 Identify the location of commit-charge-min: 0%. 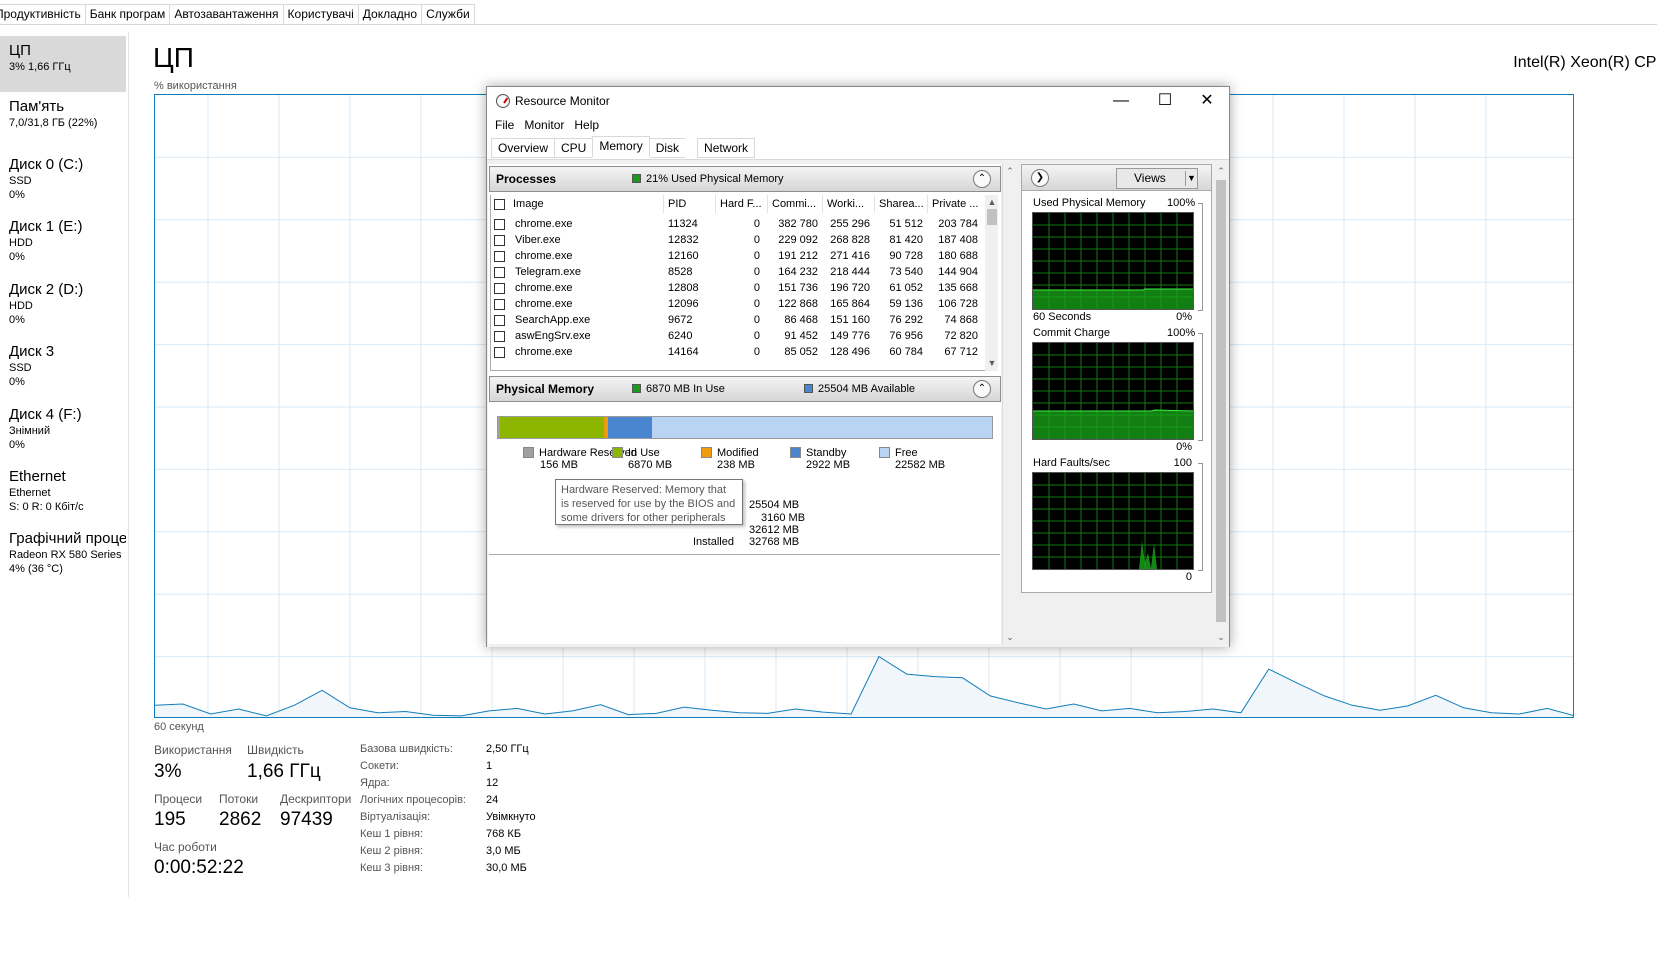
(1184, 447).